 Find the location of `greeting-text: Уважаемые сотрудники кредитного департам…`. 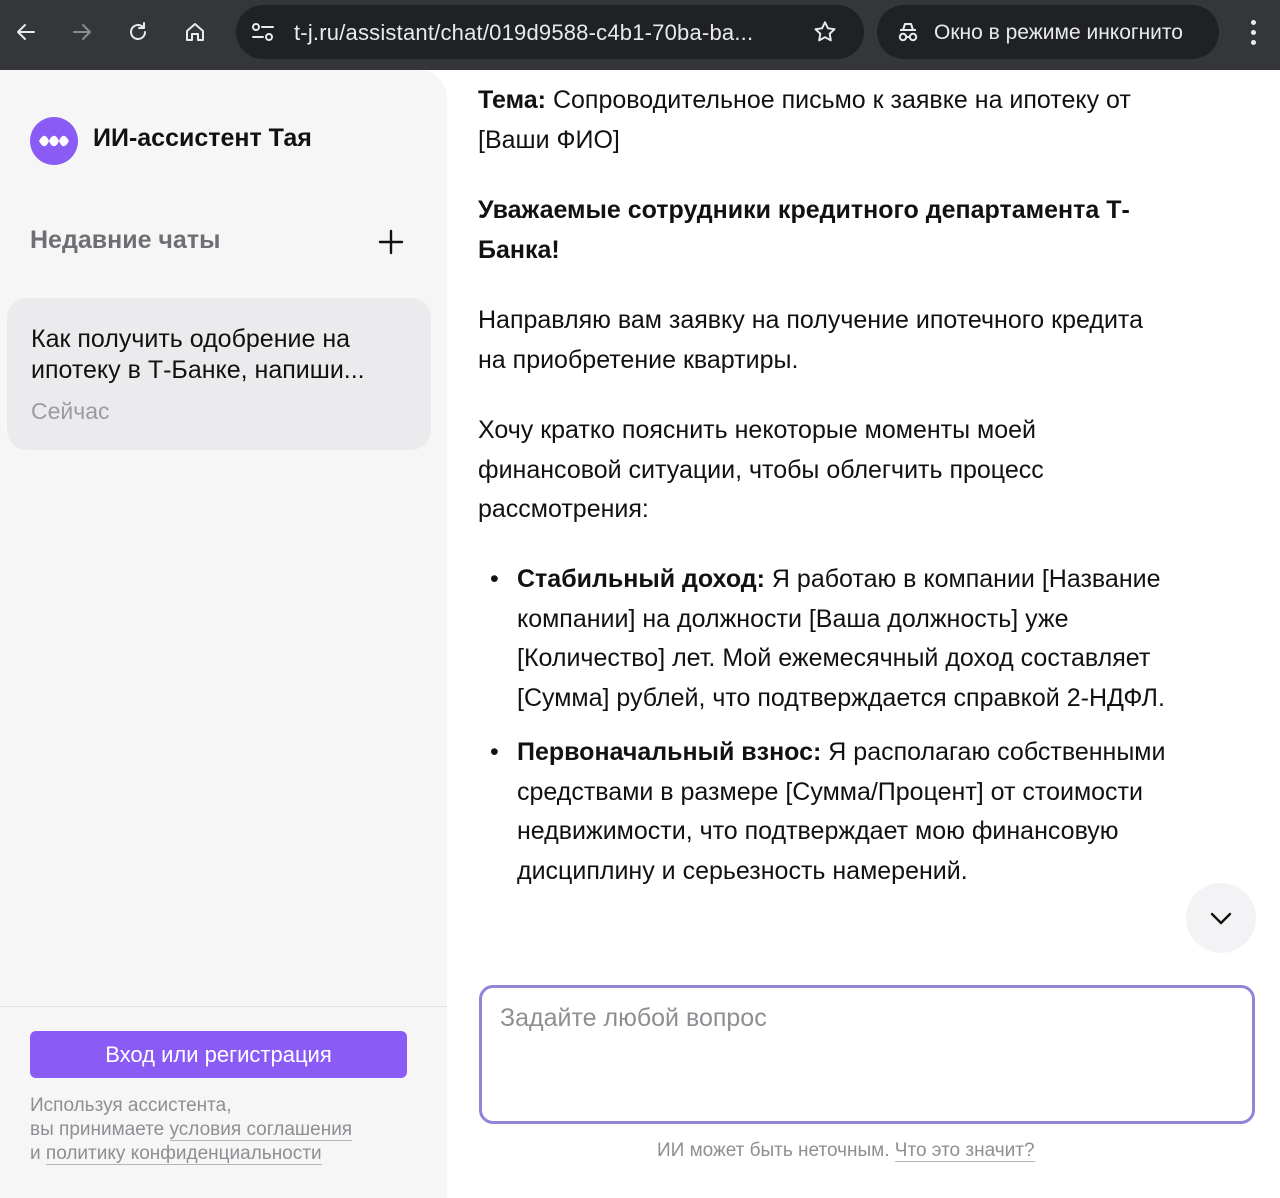

greeting-text: Уважаемые сотрудники кредитного департам… is located at coordinates (804, 230).